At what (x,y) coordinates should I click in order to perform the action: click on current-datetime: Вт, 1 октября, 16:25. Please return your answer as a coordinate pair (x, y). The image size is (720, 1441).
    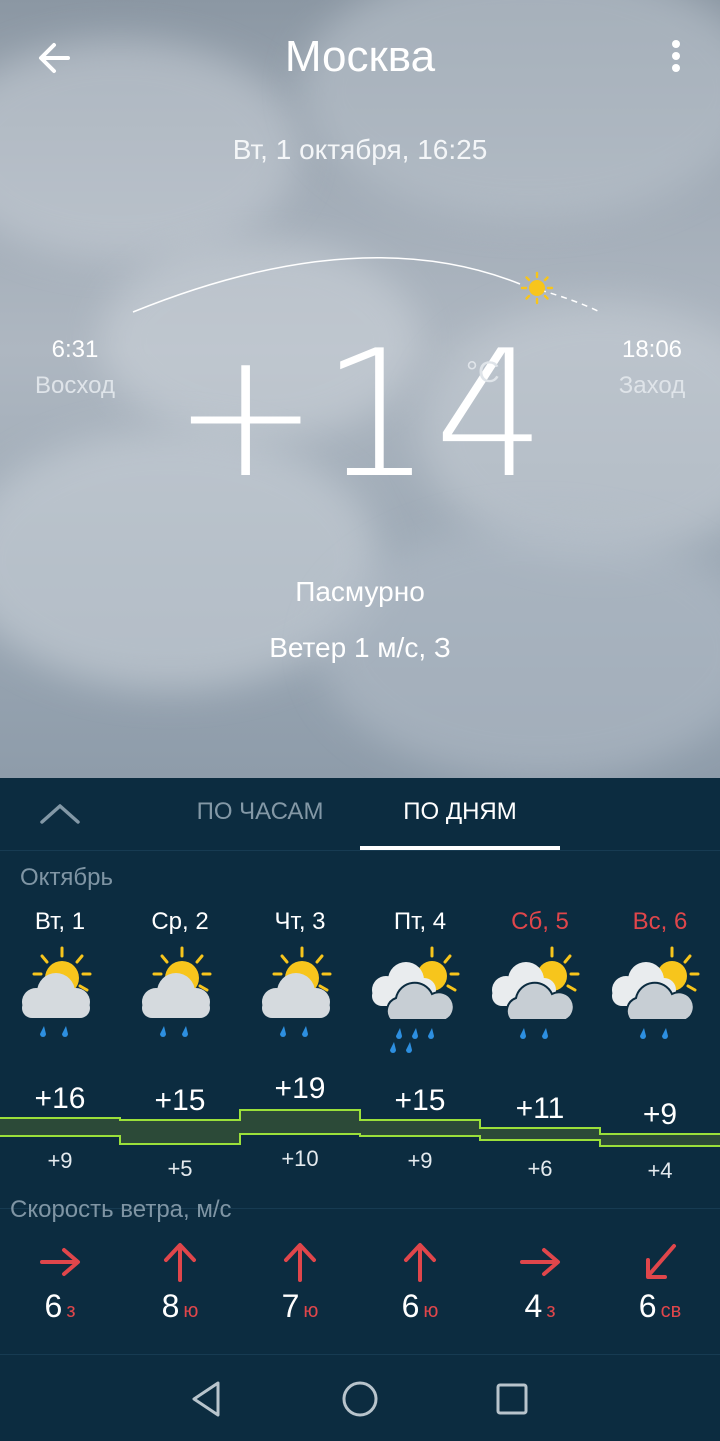
    Looking at the image, I should click on (360, 149).